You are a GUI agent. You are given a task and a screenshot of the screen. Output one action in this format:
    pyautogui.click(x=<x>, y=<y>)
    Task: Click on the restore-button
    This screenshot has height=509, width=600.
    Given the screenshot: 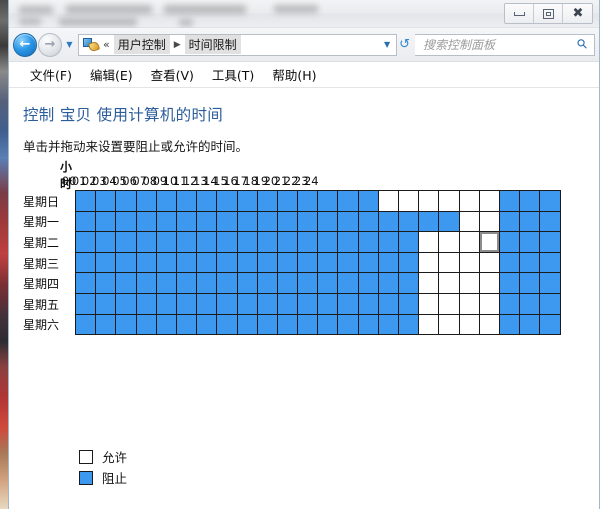 What is the action you would take?
    pyautogui.click(x=548, y=13)
    